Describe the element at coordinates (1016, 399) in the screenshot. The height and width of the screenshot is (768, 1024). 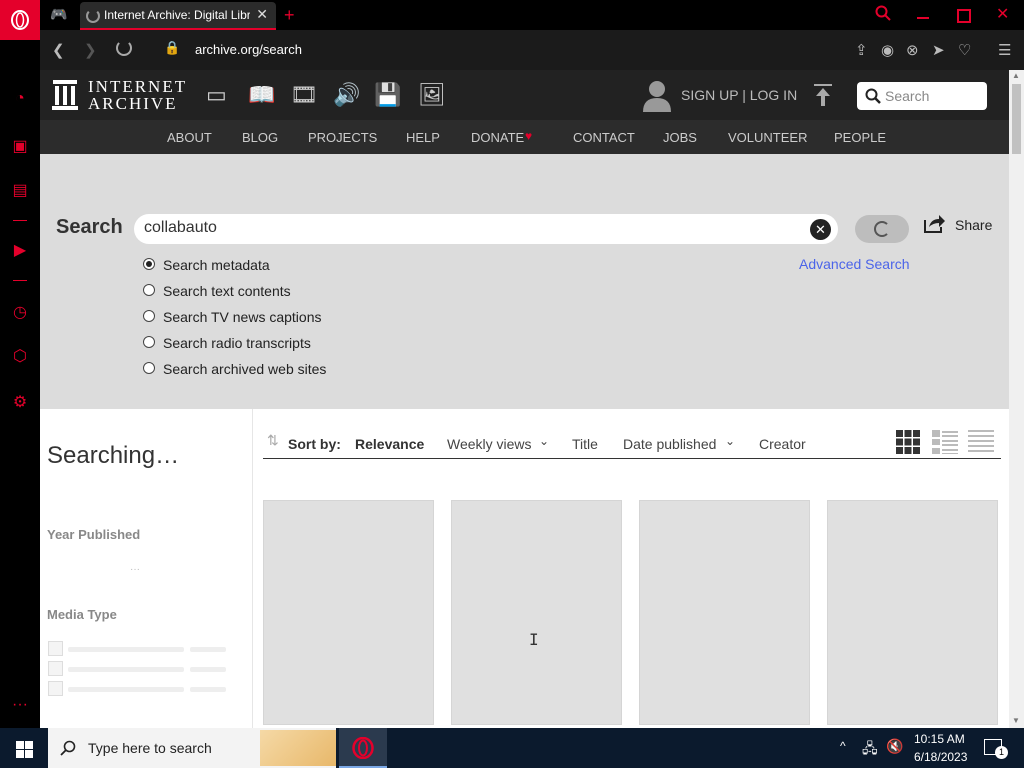
I see `page-scrollbar: ▲ ▼` at that location.